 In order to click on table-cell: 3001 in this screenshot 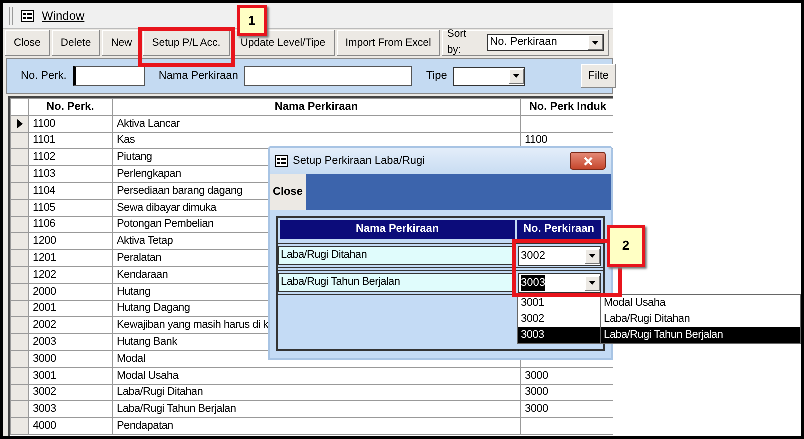, I will do `click(70, 375)`.